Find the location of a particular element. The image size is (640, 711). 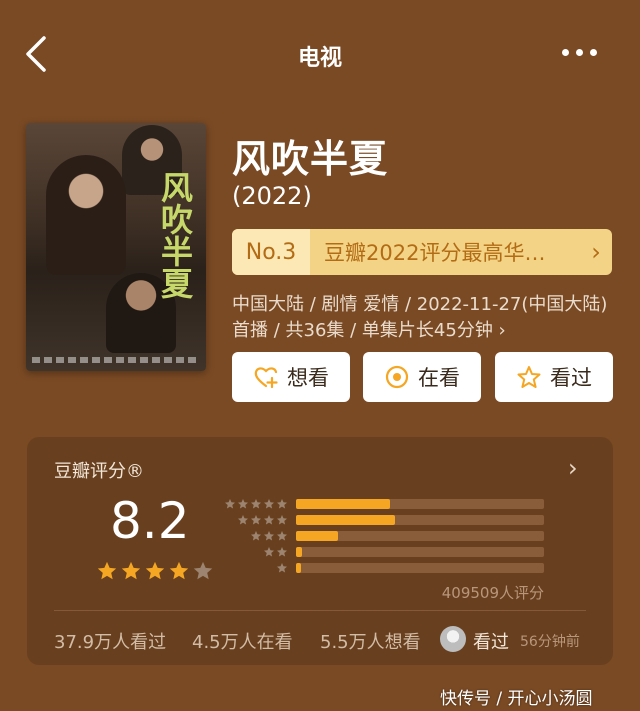

my-status: 看过 is located at coordinates (491, 642).